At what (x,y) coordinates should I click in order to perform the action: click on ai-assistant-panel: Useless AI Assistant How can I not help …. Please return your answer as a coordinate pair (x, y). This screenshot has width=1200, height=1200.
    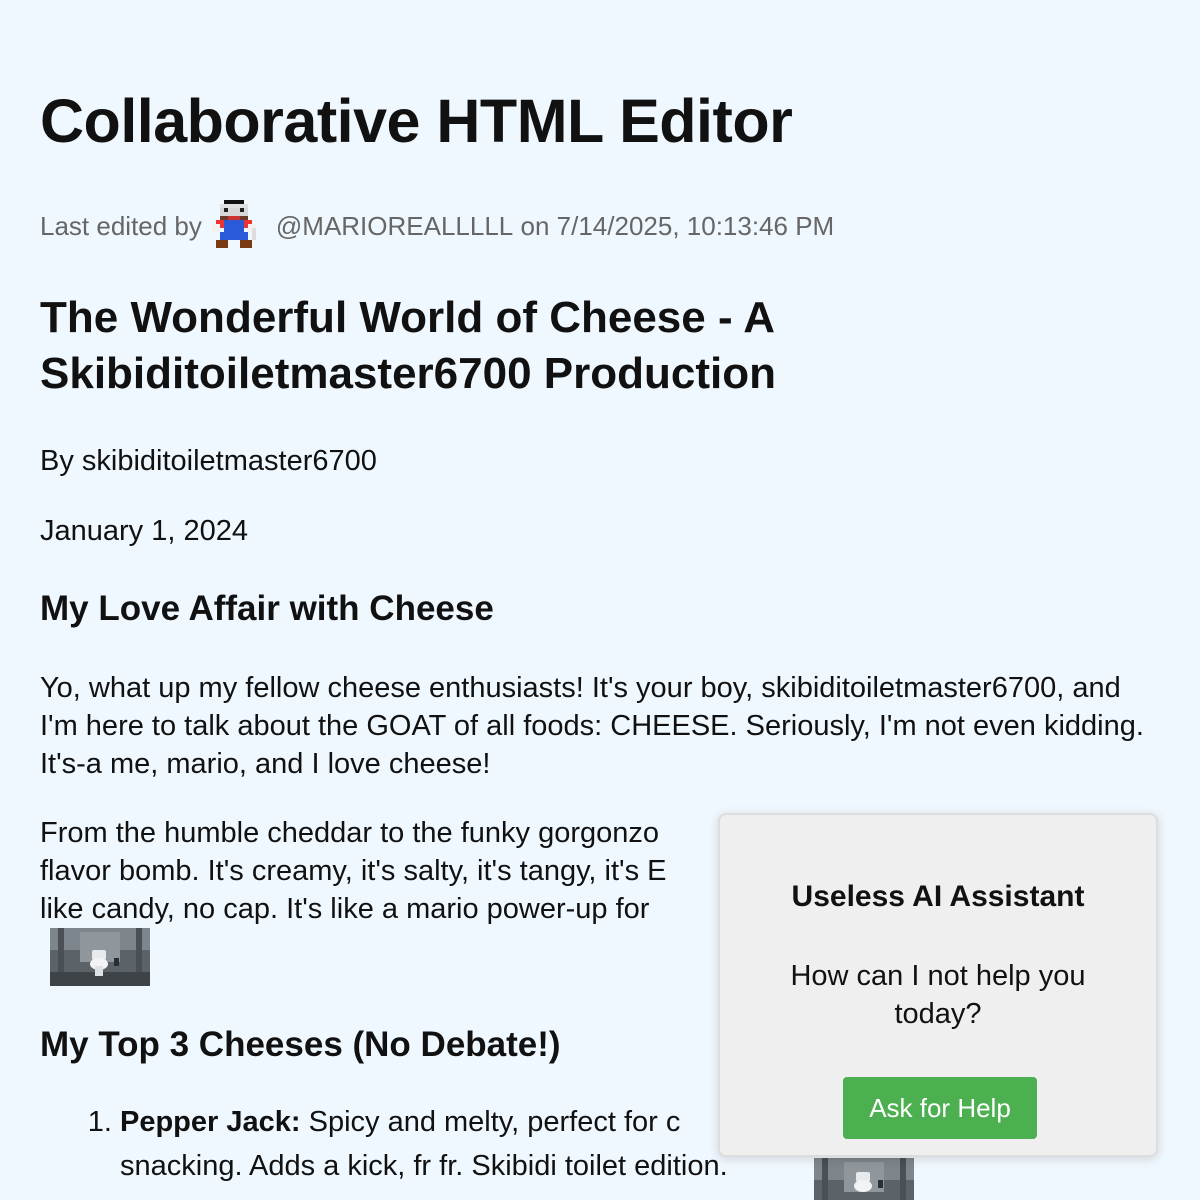
    Looking at the image, I should click on (938, 985).